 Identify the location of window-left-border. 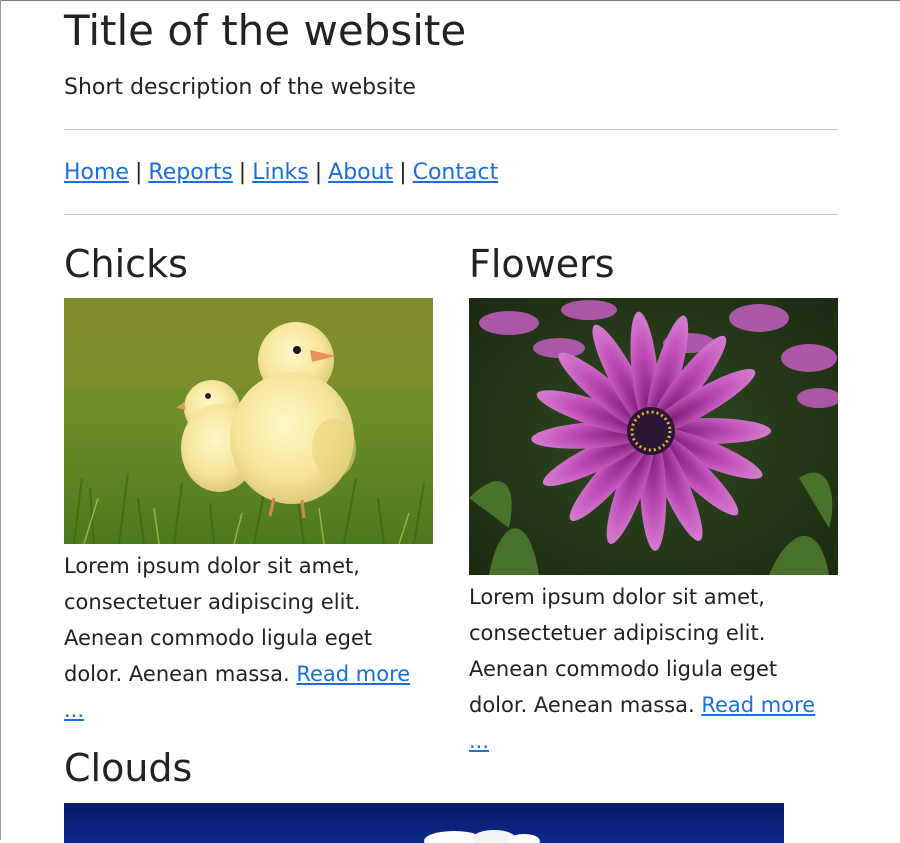
(0, 420).